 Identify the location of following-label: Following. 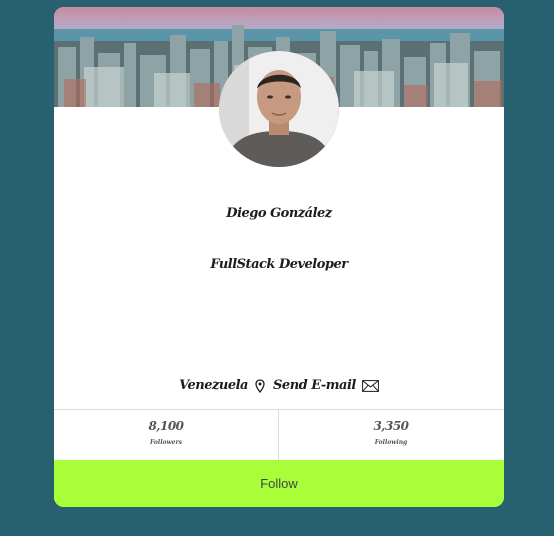
(391, 442).